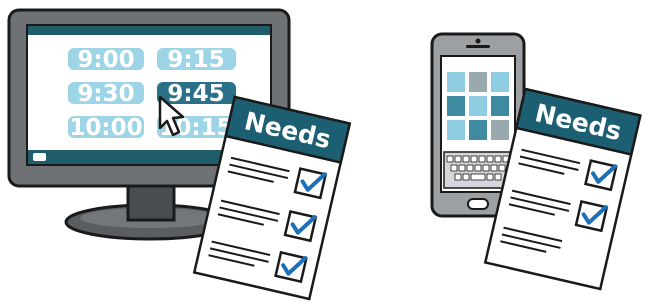 The image size is (651, 307). I want to click on screen-top-bar, so click(149, 30).